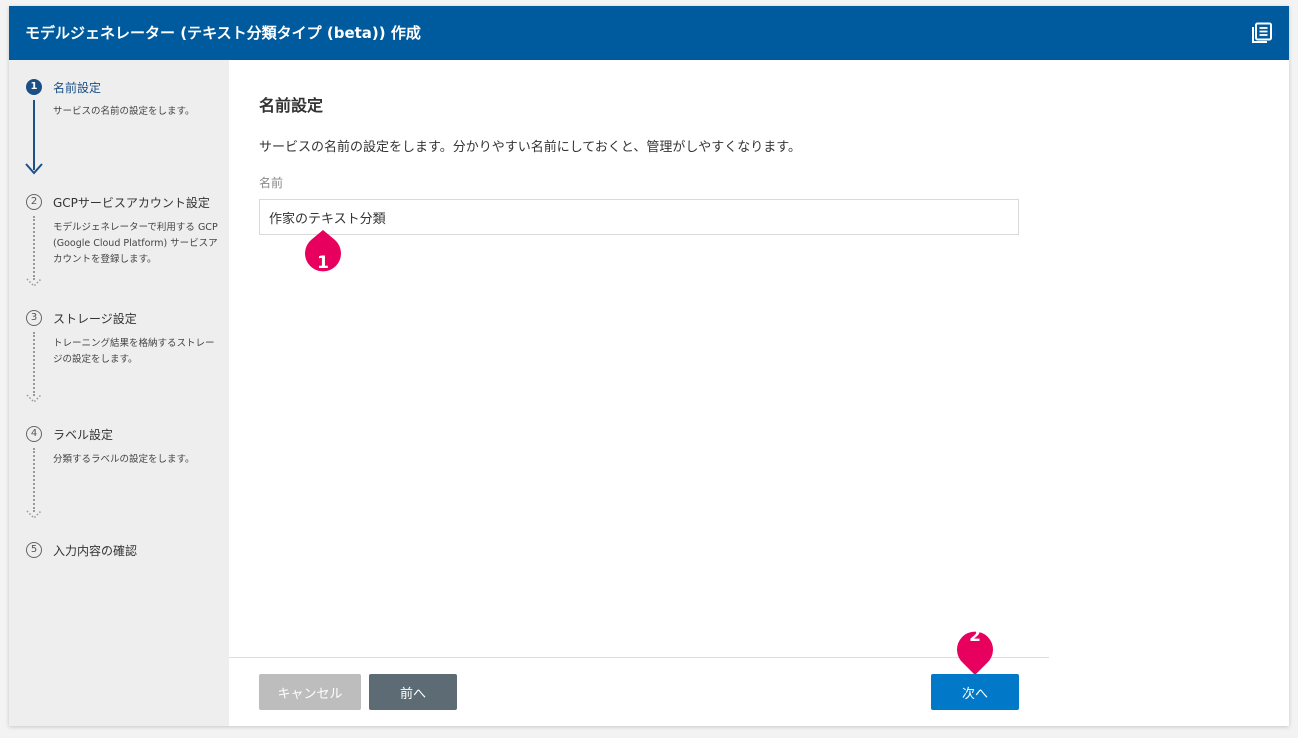 The height and width of the screenshot is (738, 1298). Describe the element at coordinates (77, 88) in the screenshot. I see `step-title: 名前設定` at that location.